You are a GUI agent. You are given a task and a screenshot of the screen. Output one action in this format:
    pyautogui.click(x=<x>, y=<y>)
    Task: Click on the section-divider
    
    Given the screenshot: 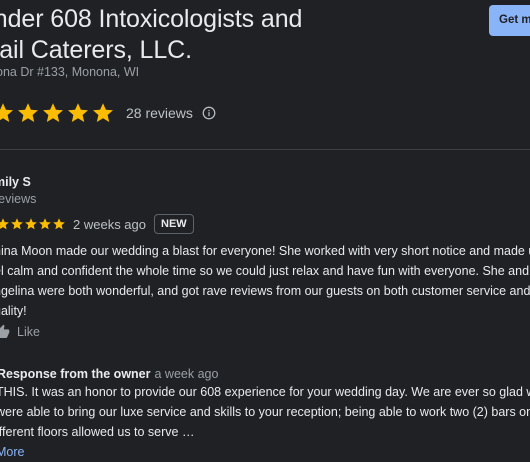 What is the action you would take?
    pyautogui.click(x=265, y=149)
    